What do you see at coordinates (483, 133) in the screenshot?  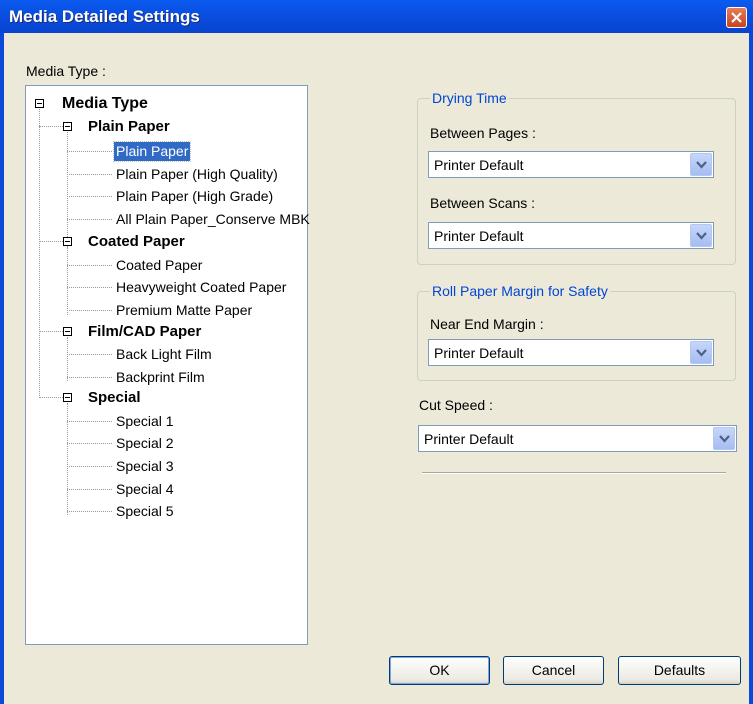 I see `between-pages-label: Between Pages :` at bounding box center [483, 133].